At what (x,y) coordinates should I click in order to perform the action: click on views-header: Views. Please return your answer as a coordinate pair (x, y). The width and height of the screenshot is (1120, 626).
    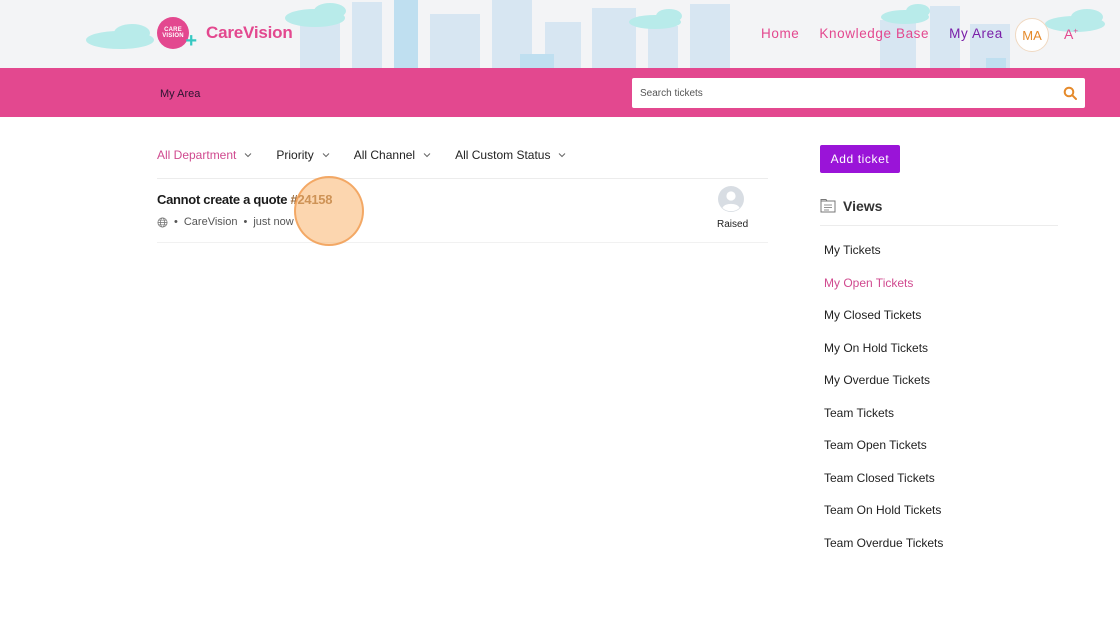
    Looking at the image, I should click on (851, 206).